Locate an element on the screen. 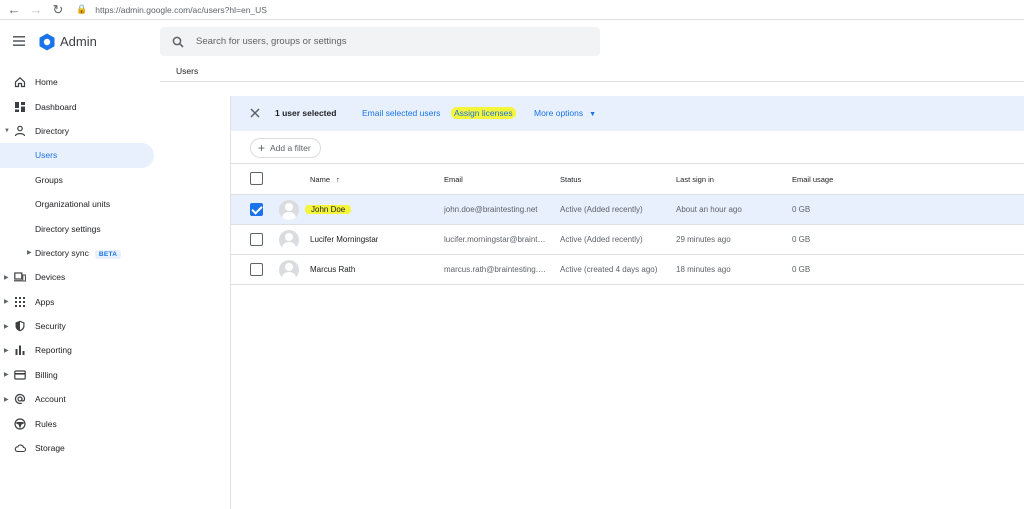 This screenshot has height=509, width=1024. column-header-email: Email is located at coordinates (496, 179).